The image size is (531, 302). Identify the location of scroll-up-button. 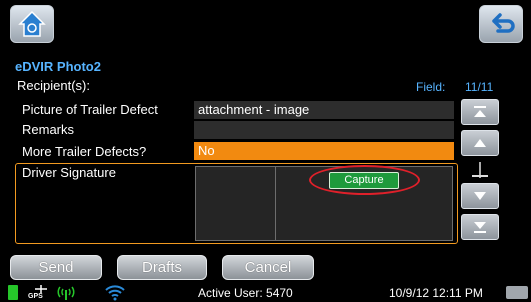
(480, 143).